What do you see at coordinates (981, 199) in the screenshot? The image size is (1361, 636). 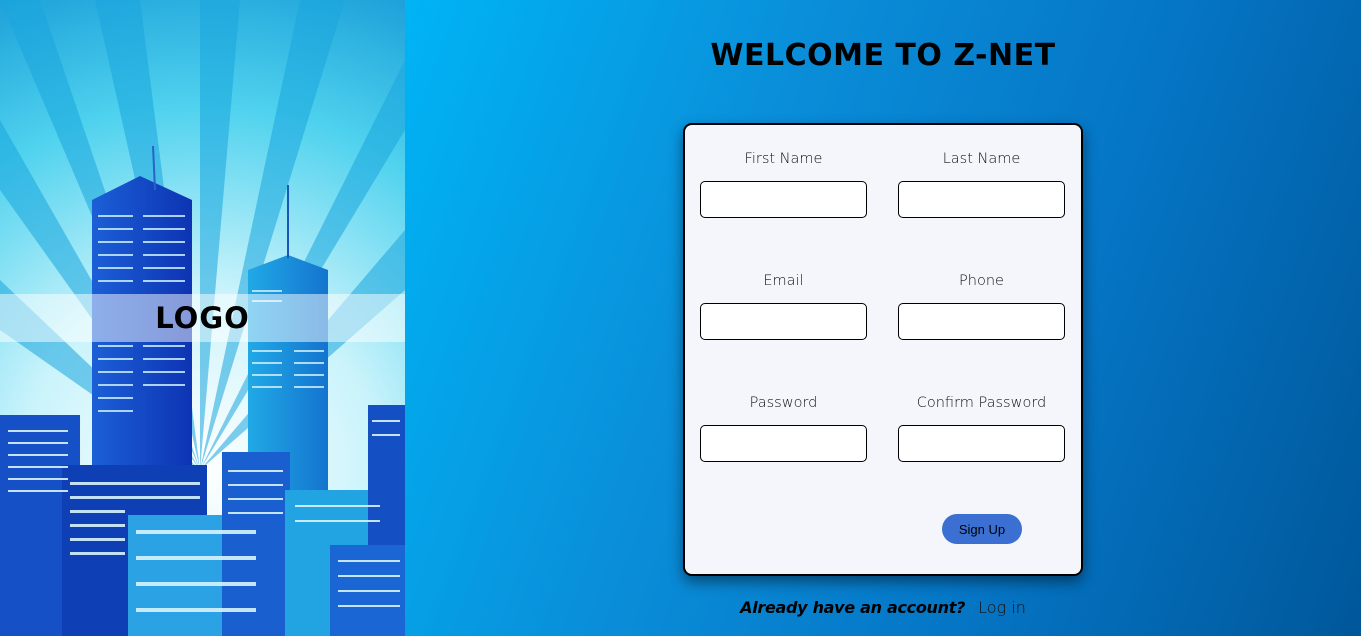 I see `last-name-input` at bounding box center [981, 199].